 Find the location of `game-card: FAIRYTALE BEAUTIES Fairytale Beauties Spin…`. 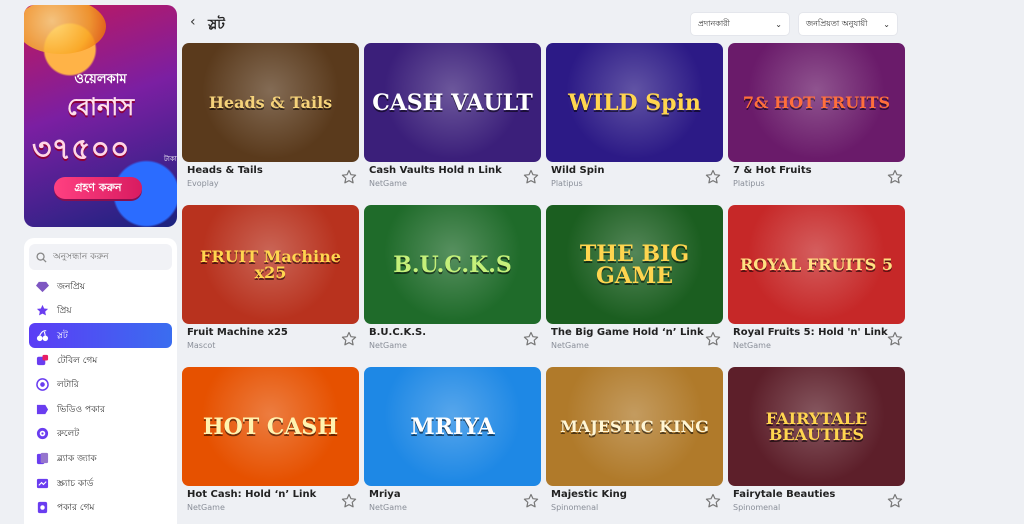

game-card: FAIRYTALE BEAUTIES Fairytale Beauties Spin… is located at coordinates (816, 439).